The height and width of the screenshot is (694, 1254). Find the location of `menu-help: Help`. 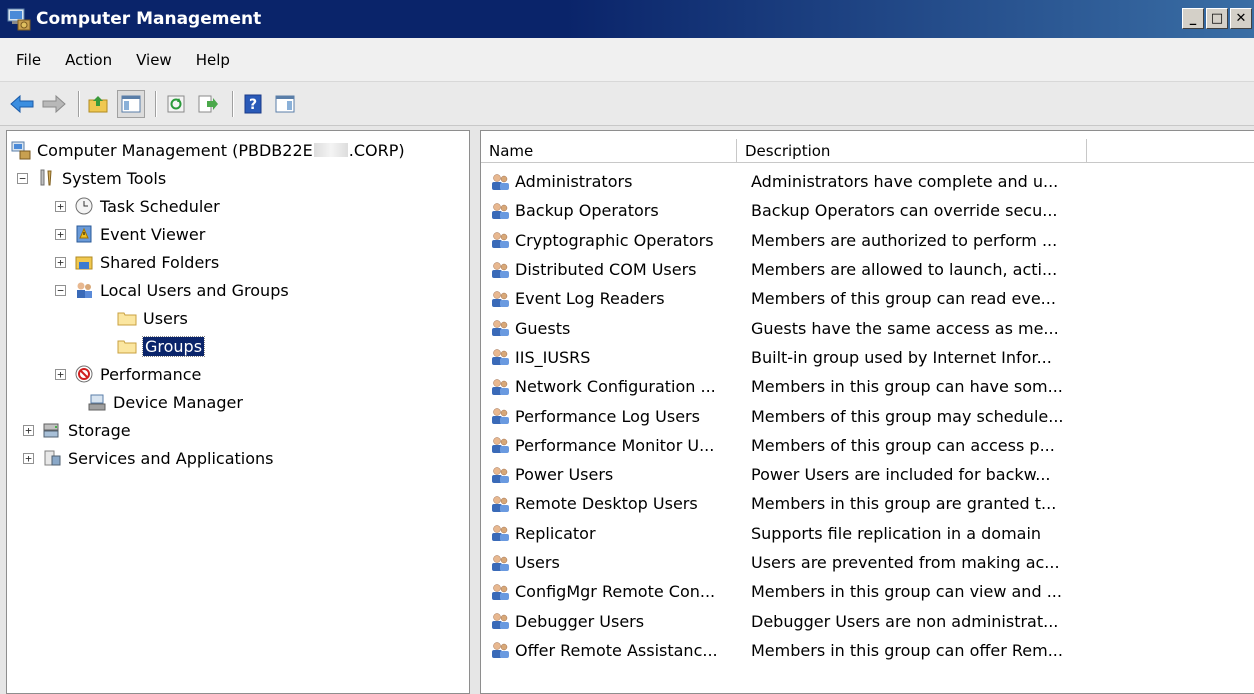

menu-help: Help is located at coordinates (213, 60).